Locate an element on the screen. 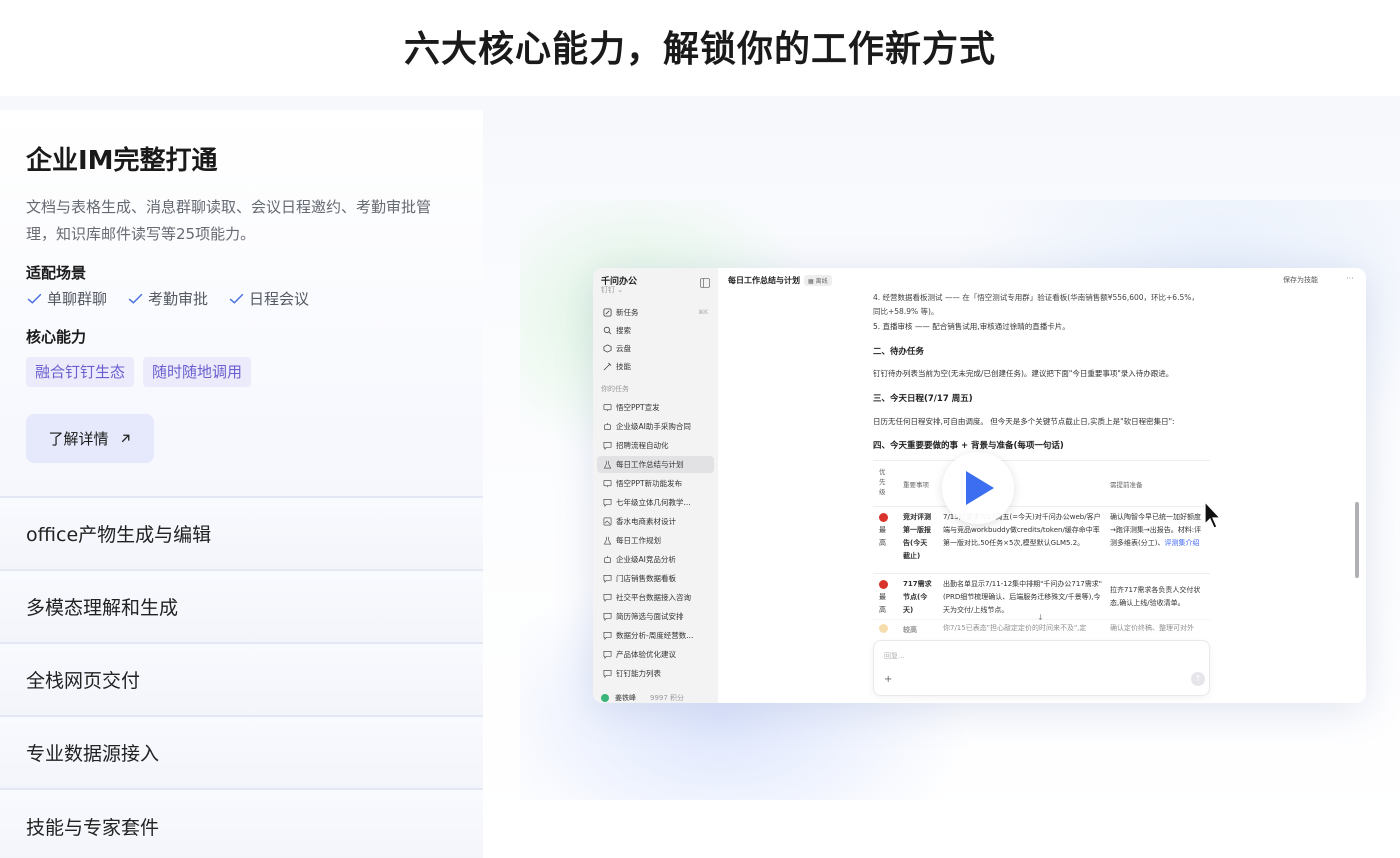 The height and width of the screenshot is (858, 1400). scroll-down-icon: ↓ is located at coordinates (1040, 617).